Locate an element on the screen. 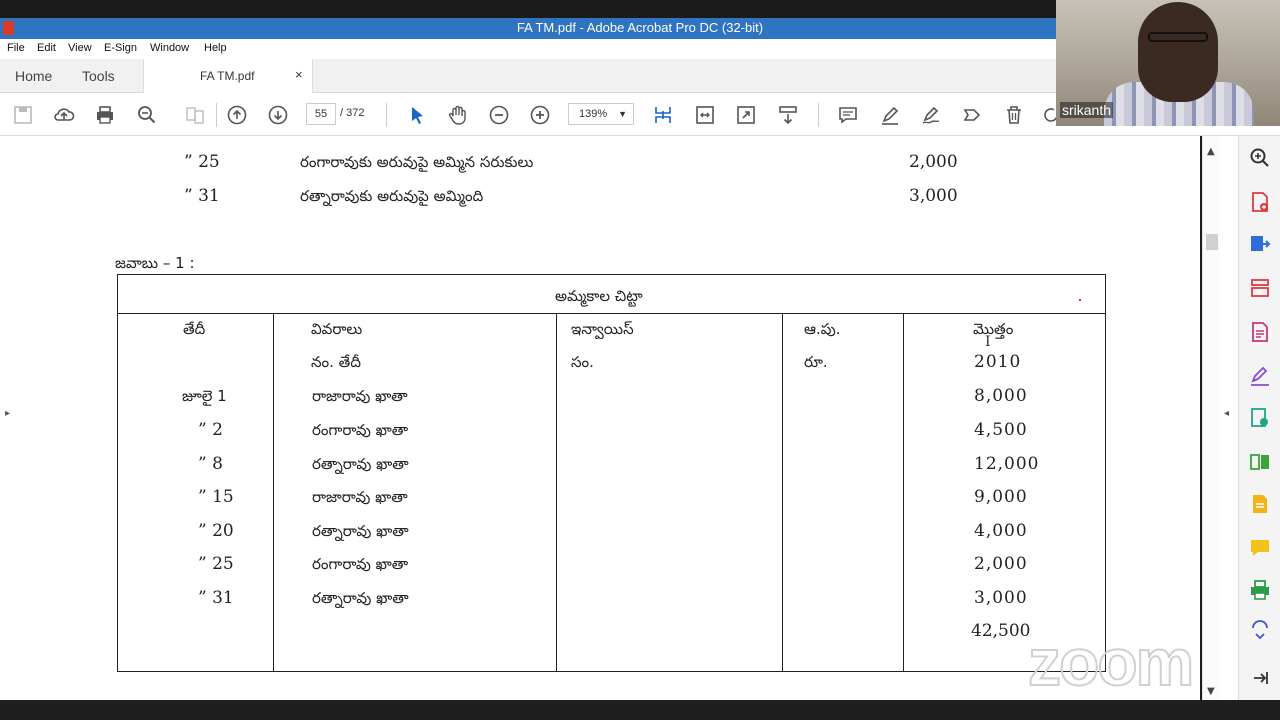  left-panel-toggle: ▸ is located at coordinates (9, 418).